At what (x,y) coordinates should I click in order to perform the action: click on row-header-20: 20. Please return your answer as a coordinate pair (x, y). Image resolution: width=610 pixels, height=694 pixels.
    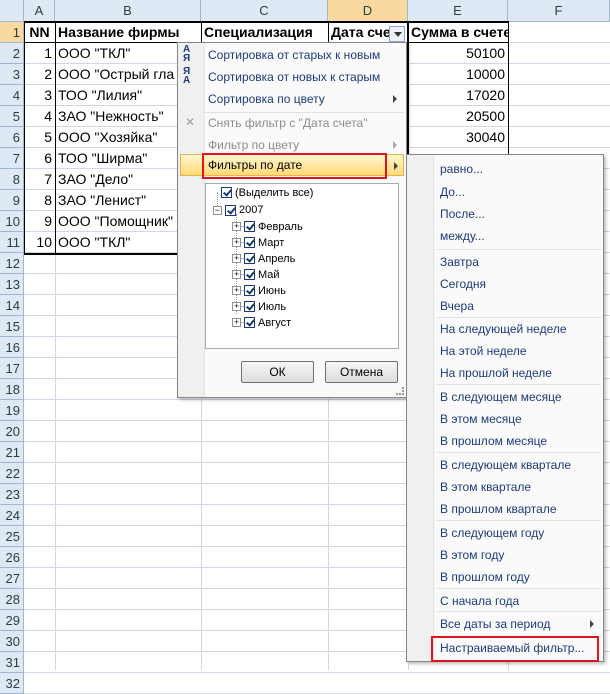
    Looking at the image, I should click on (12, 431).